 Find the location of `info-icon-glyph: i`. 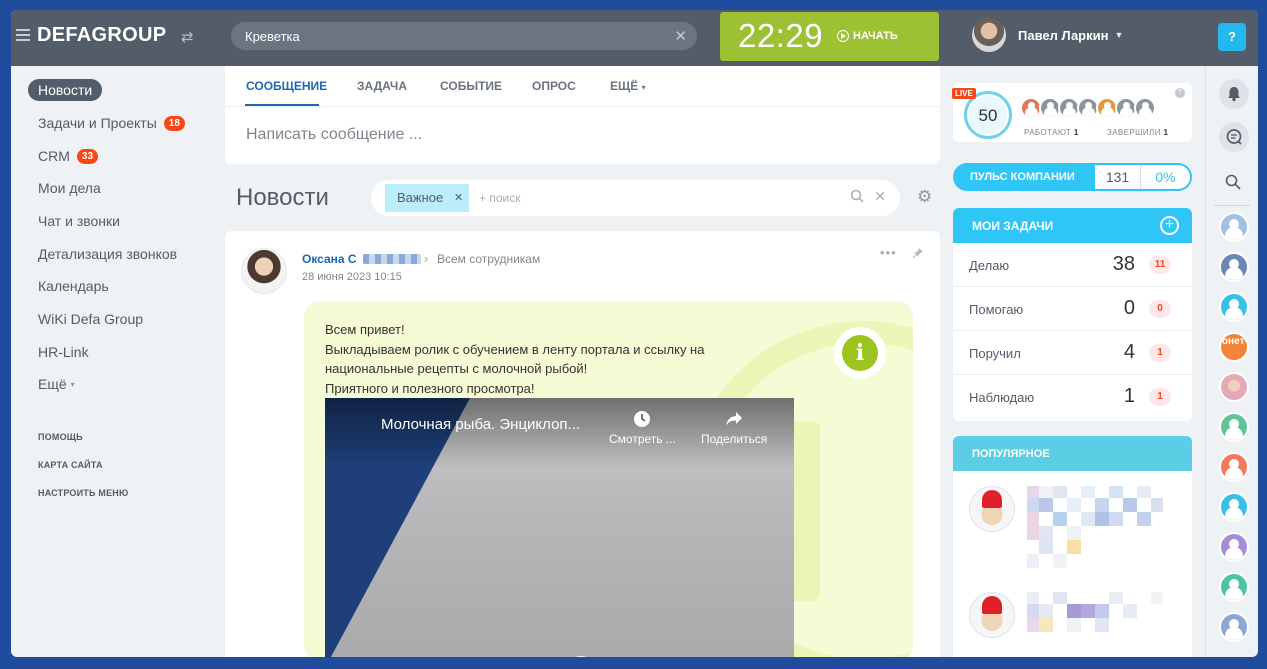

info-icon-glyph: i is located at coordinates (860, 353).